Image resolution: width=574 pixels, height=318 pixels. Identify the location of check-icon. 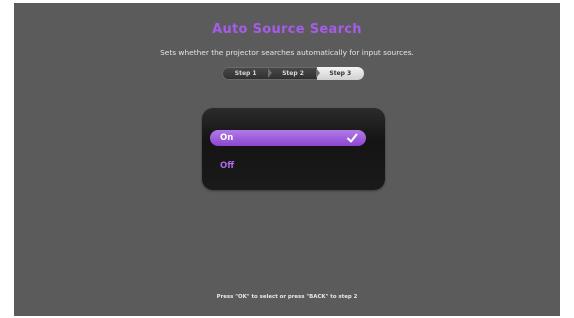
(352, 138).